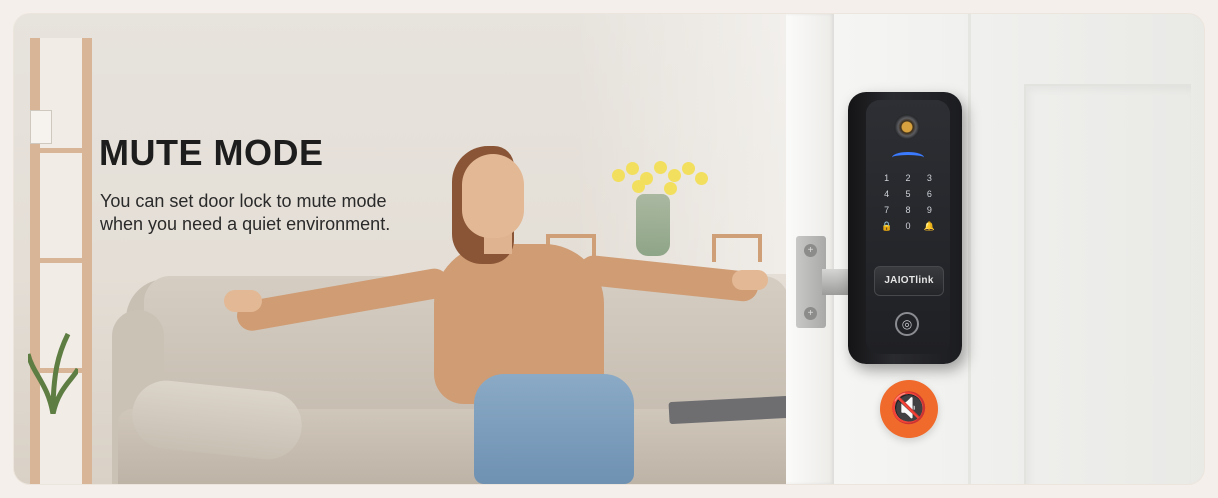  What do you see at coordinates (929, 210) in the screenshot?
I see `key-9: 9` at bounding box center [929, 210].